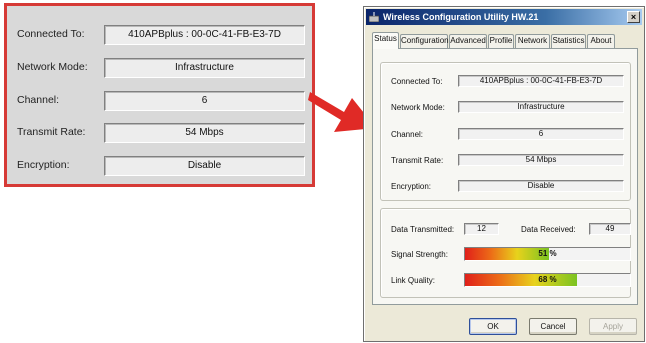 The image size is (646, 343). I want to click on zoom-value: Infrastructure, so click(204, 68).